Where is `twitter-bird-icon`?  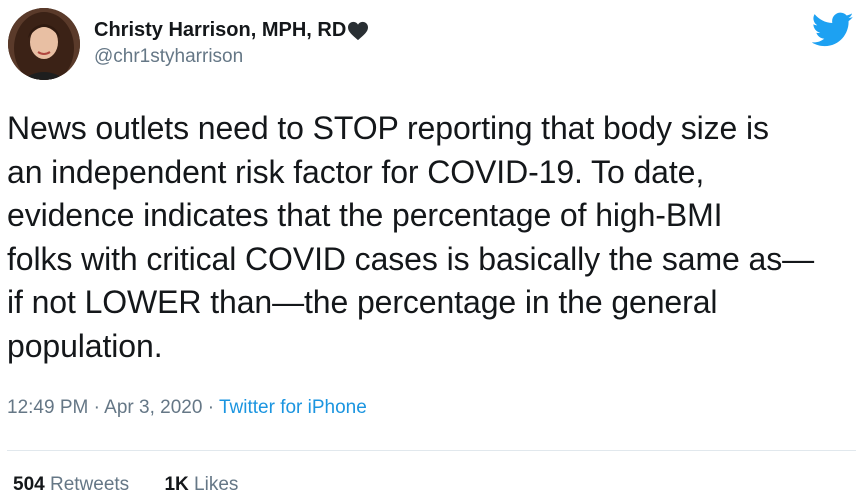 twitter-bird-icon is located at coordinates (832, 30).